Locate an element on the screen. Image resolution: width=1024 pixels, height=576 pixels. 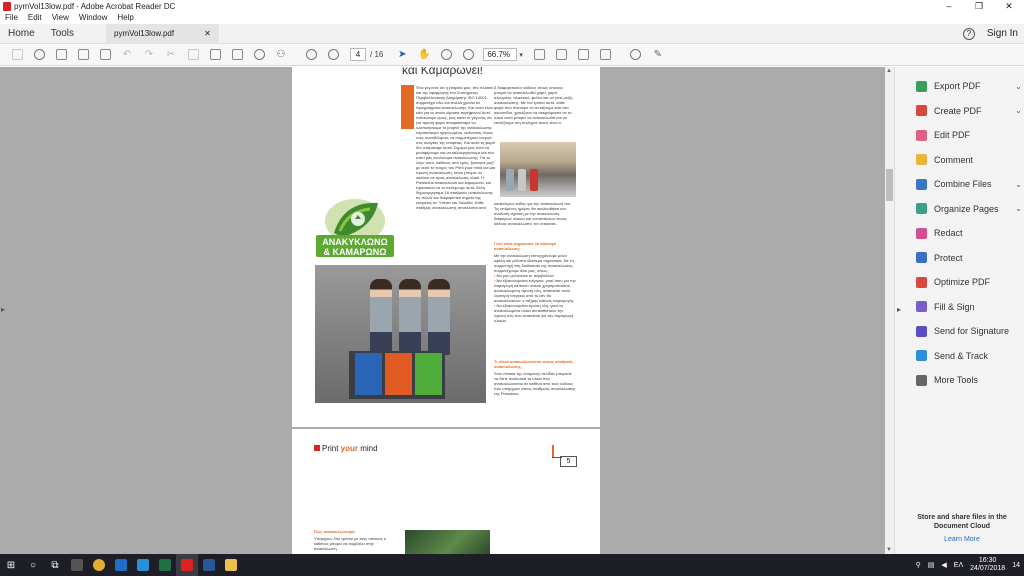
zoom-out-icon is located at coordinates (446, 55).